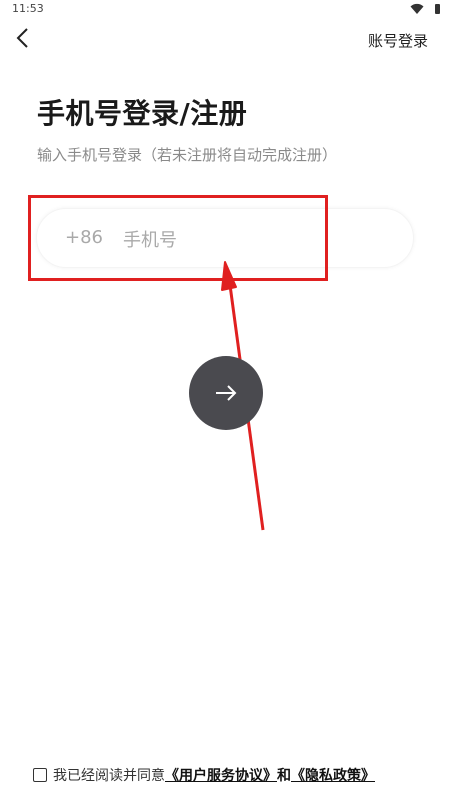 The image size is (450, 800). Describe the element at coordinates (28, 8) in the screenshot. I see `status-time: 11:53` at that location.